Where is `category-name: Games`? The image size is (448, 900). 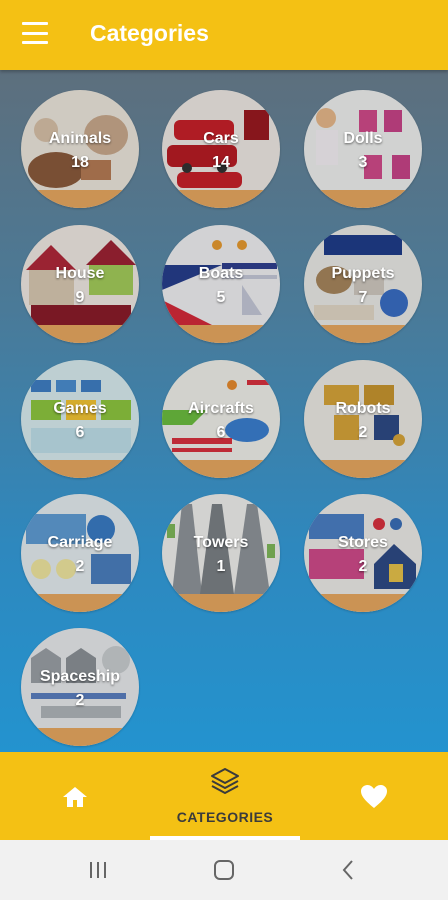
category-name: Games is located at coordinates (80, 408).